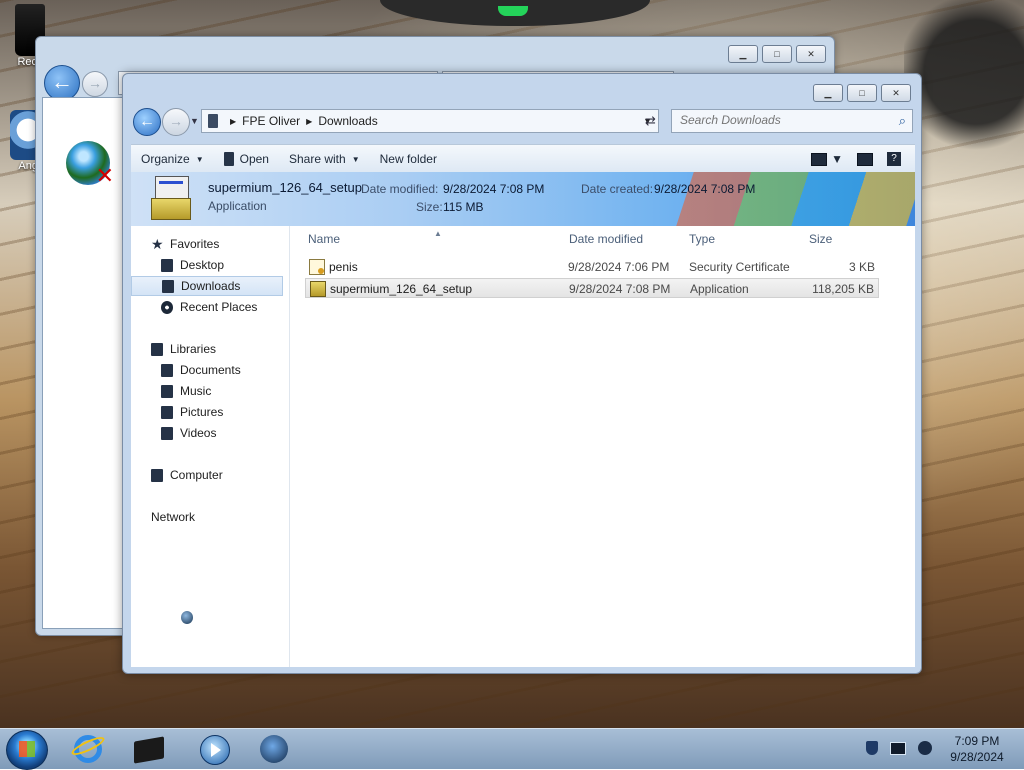 The width and height of the screenshot is (1024, 770). Describe the element at coordinates (617, 189) in the screenshot. I see `details-date-created-label: Date created:` at that location.